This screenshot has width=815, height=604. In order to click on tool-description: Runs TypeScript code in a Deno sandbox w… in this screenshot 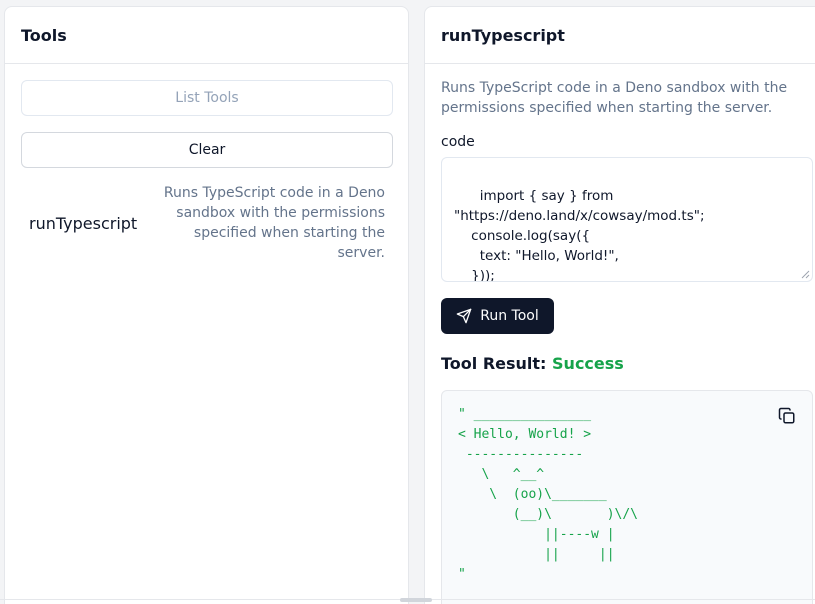, I will do `click(274, 223)`.